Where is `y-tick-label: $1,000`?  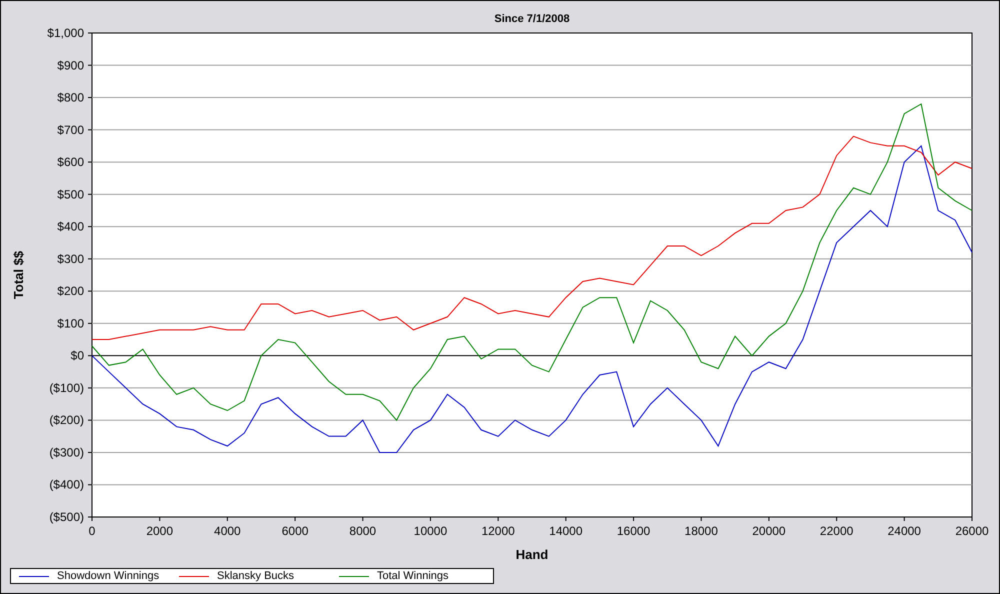
y-tick-label: $1,000 is located at coordinates (65, 33).